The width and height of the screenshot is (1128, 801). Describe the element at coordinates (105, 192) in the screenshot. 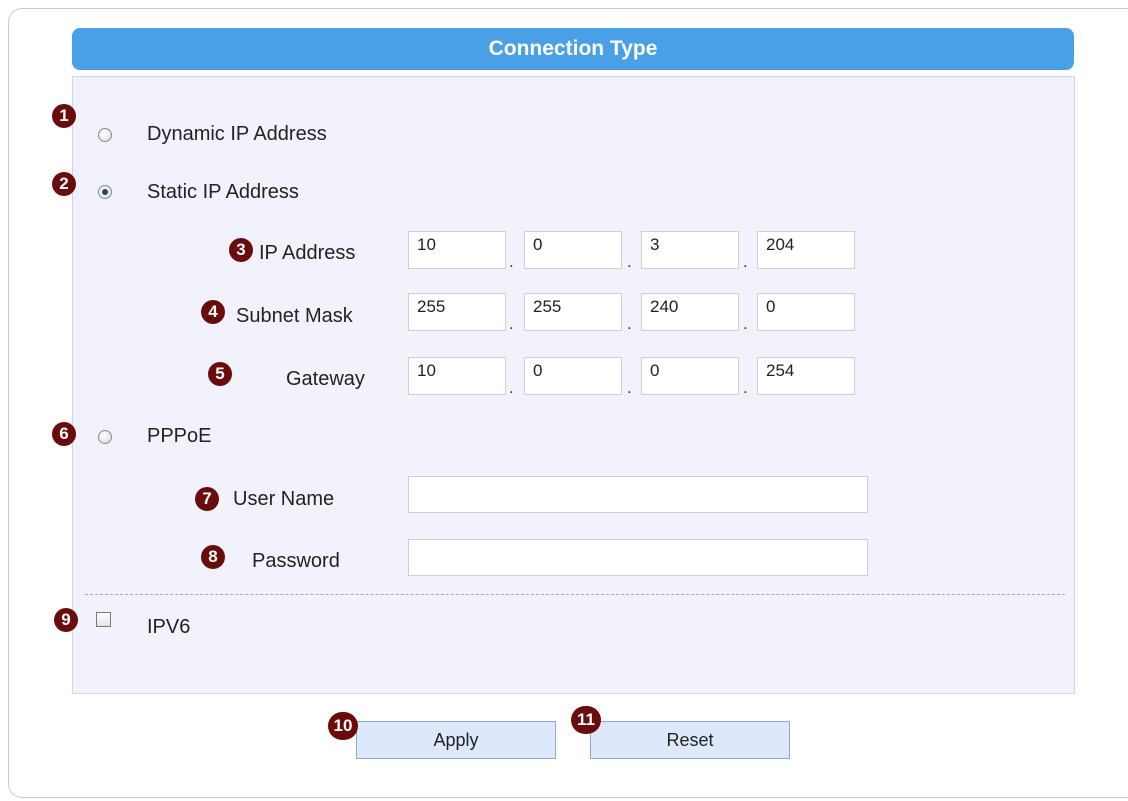

I see `static-ip-radio` at that location.